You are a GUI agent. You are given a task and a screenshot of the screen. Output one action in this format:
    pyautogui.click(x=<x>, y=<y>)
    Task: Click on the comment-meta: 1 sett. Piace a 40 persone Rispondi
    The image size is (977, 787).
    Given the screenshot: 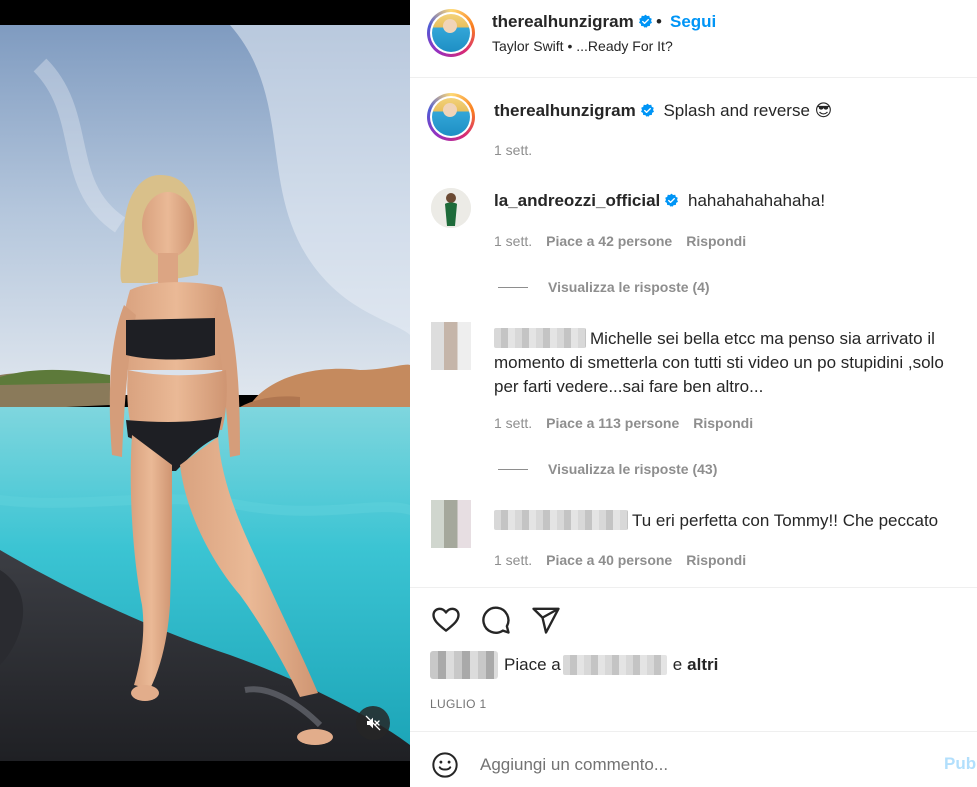 What is the action you would take?
    pyautogui.click(x=627, y=560)
    